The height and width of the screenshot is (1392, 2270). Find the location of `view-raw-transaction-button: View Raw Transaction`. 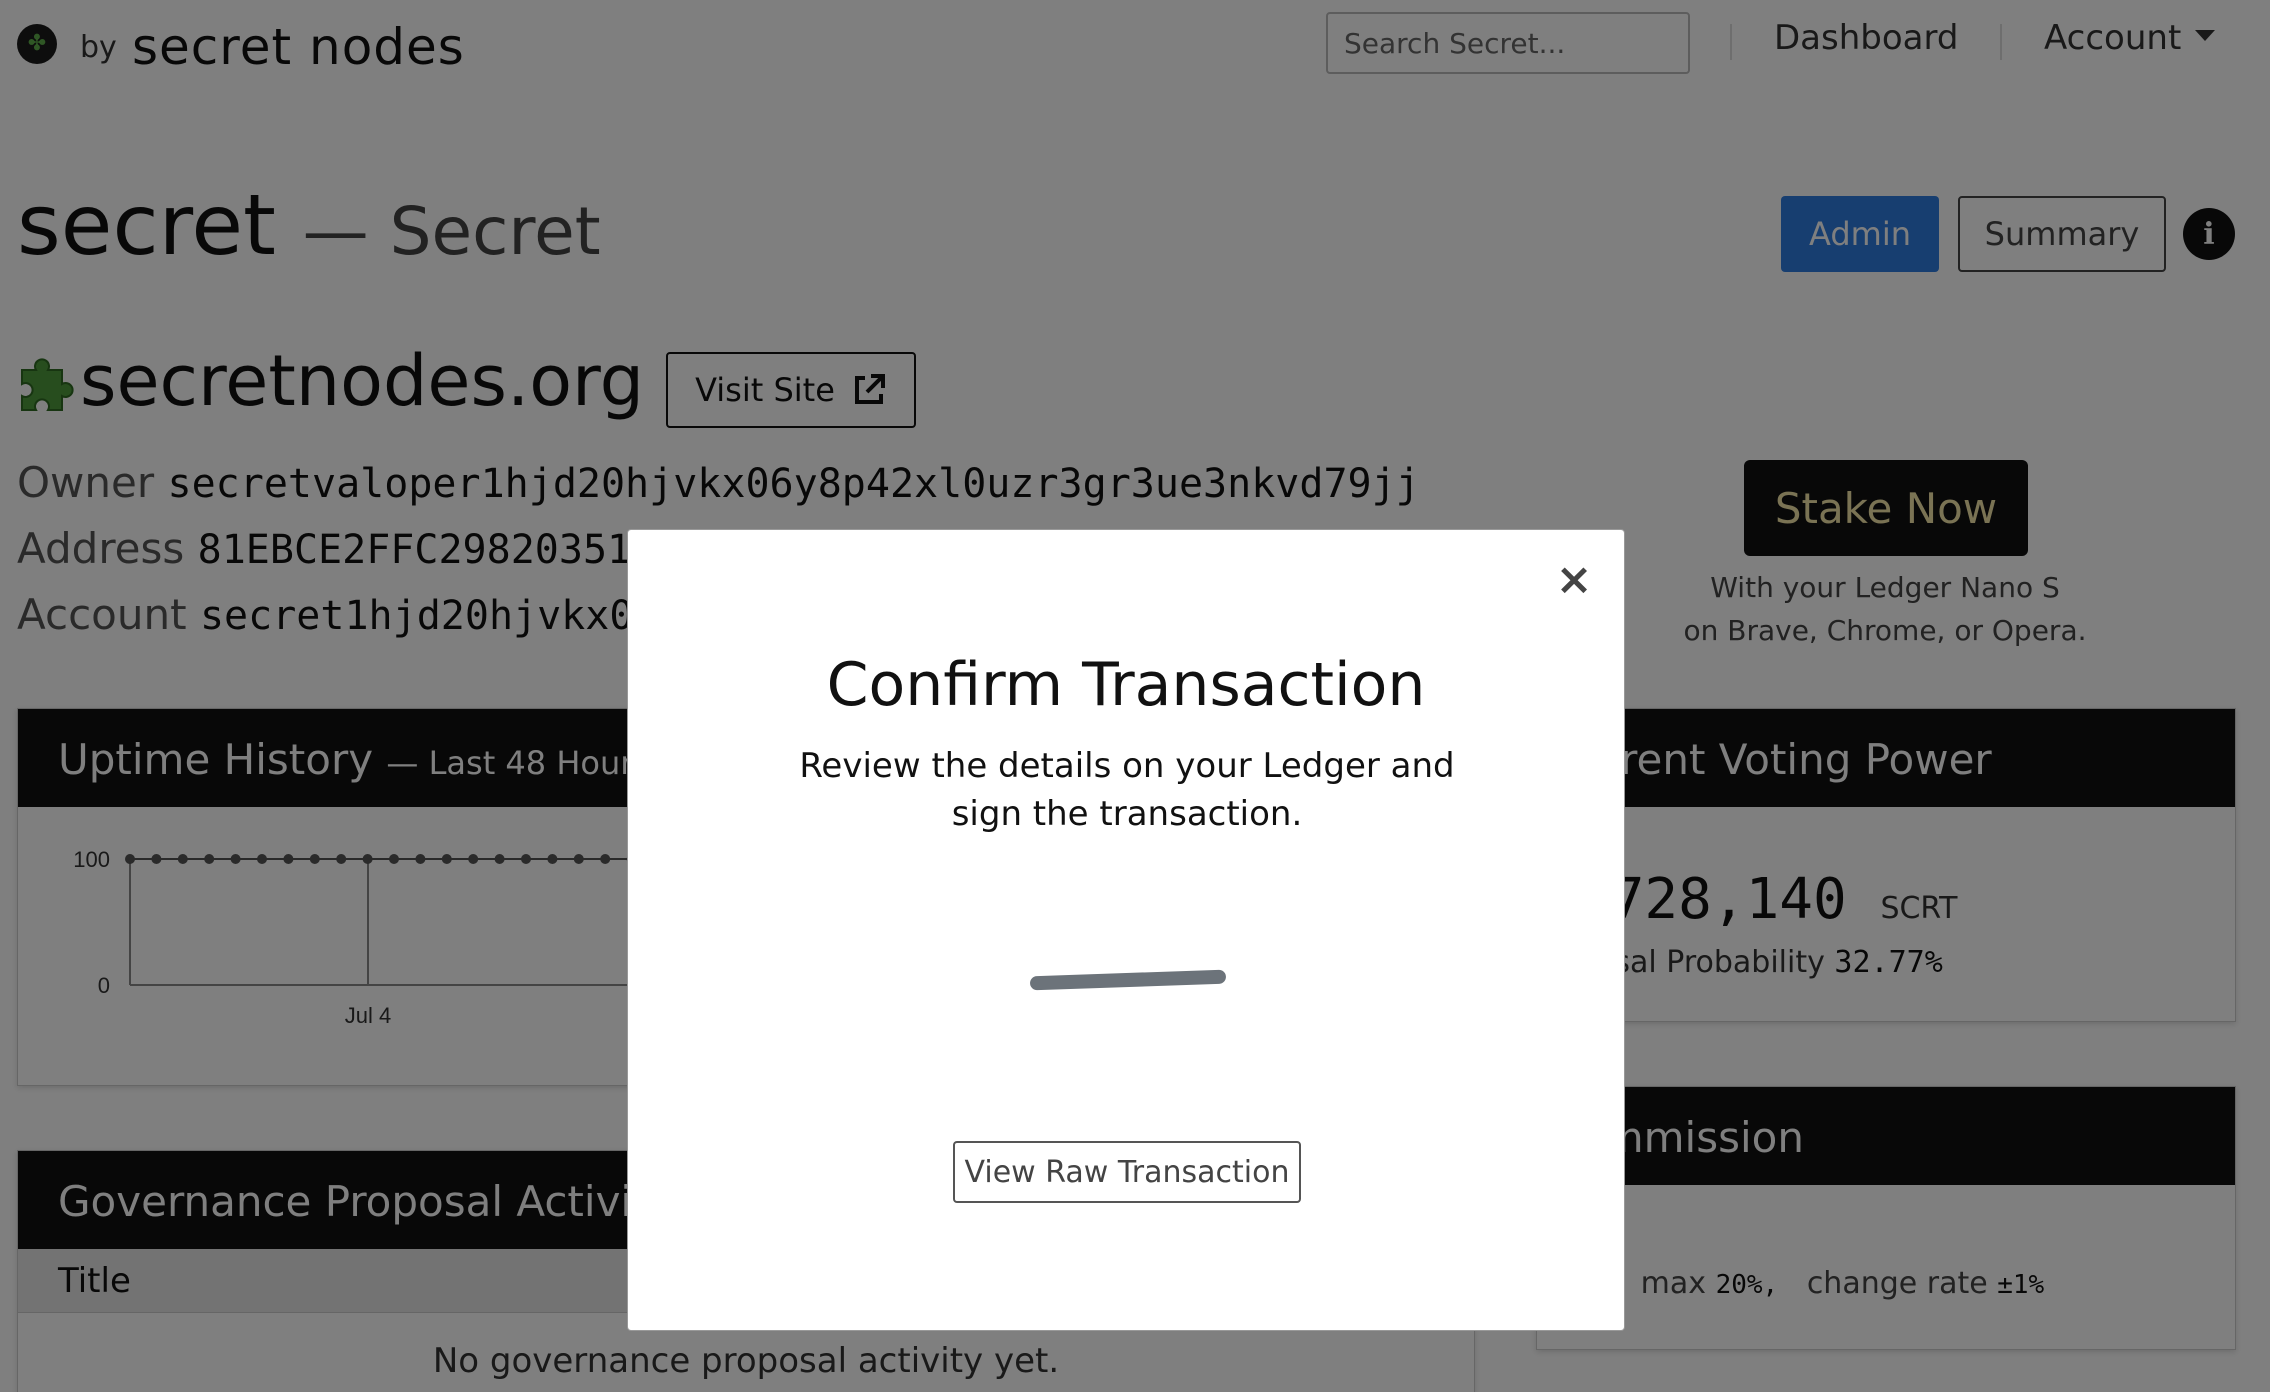

view-raw-transaction-button: View Raw Transaction is located at coordinates (1127, 1172).